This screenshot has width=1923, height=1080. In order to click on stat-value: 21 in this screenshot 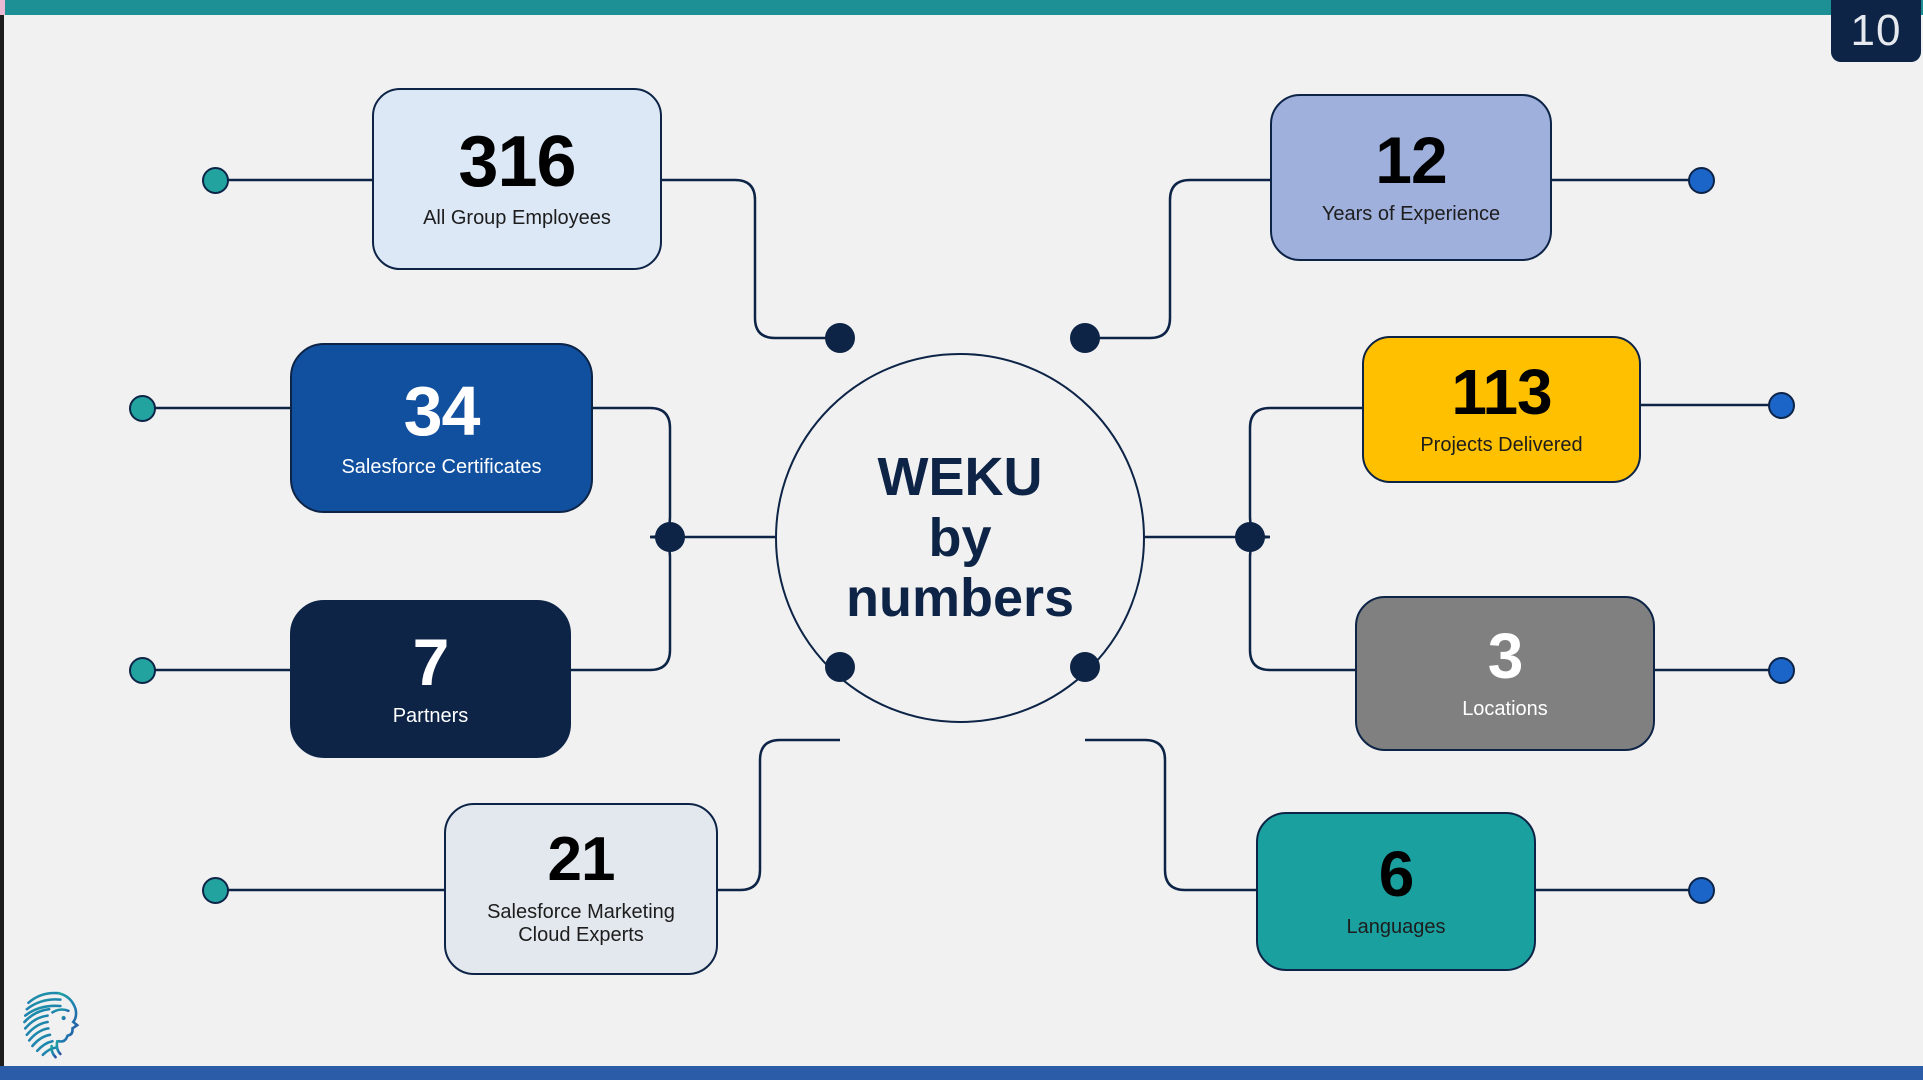, I will do `click(581, 860)`.